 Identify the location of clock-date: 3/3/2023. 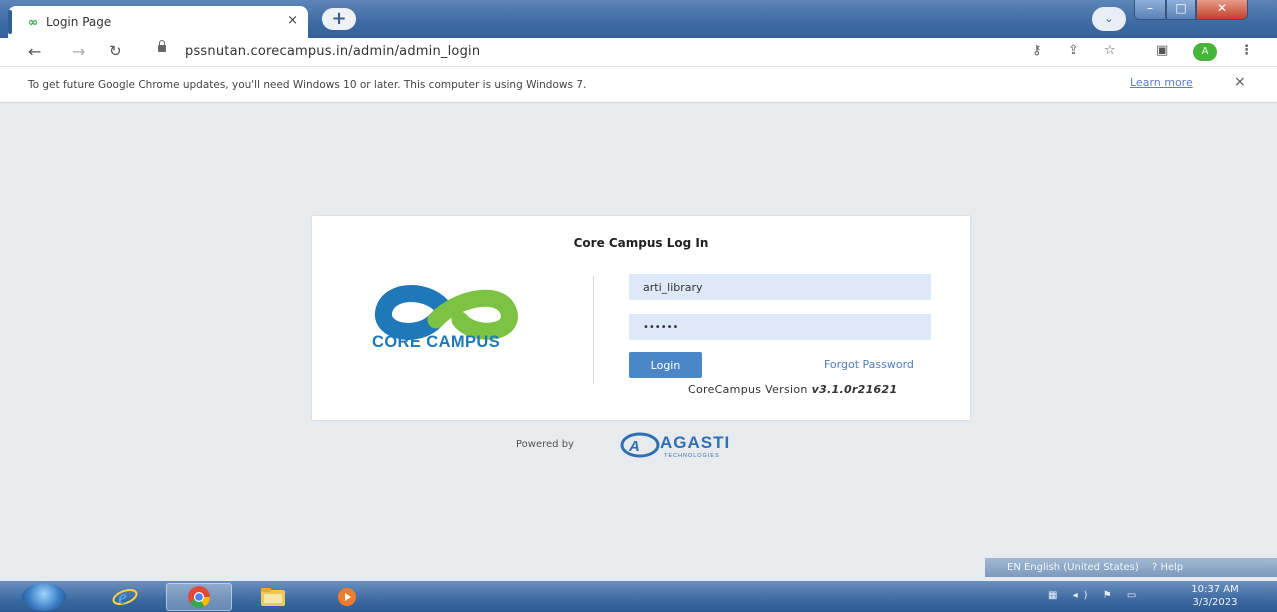
(1215, 602).